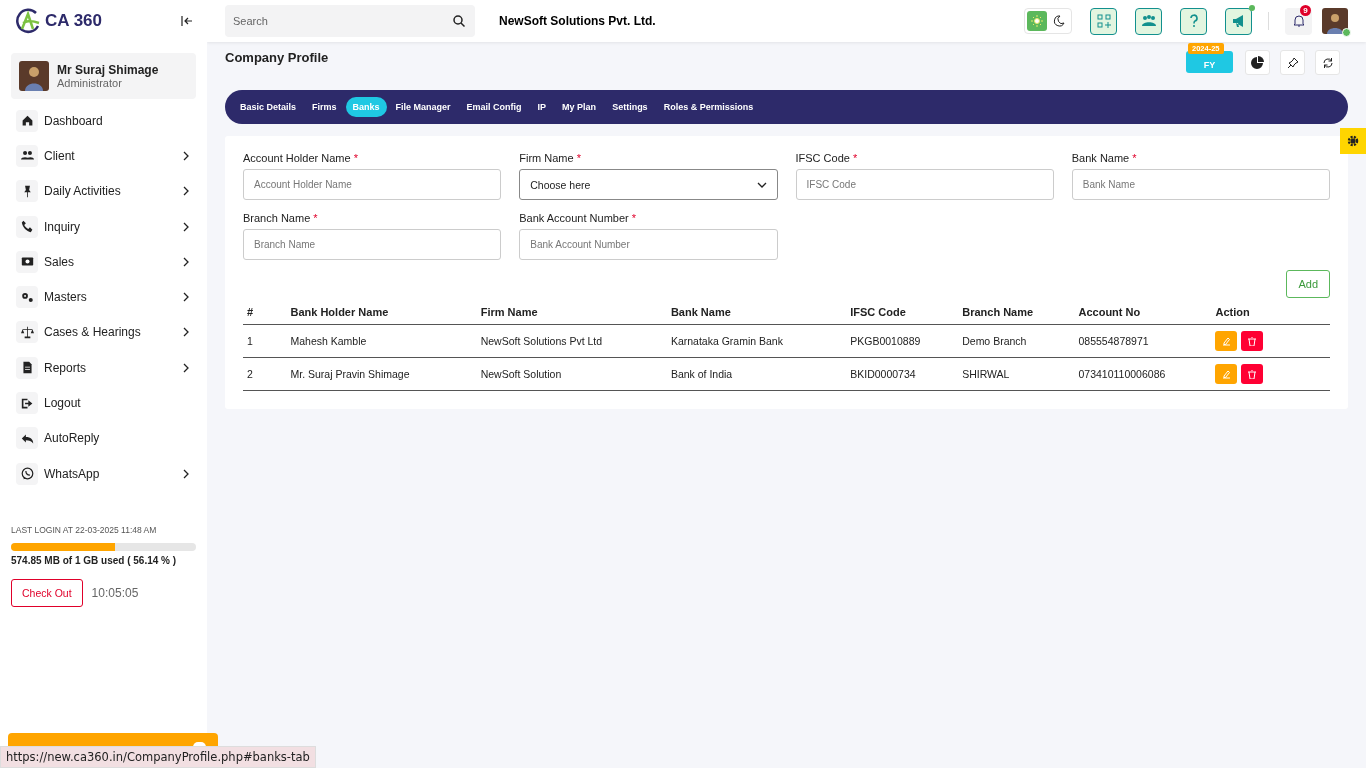 The height and width of the screenshot is (768, 1366). What do you see at coordinates (372, 244) in the screenshot?
I see `input-field: Branch Name` at bounding box center [372, 244].